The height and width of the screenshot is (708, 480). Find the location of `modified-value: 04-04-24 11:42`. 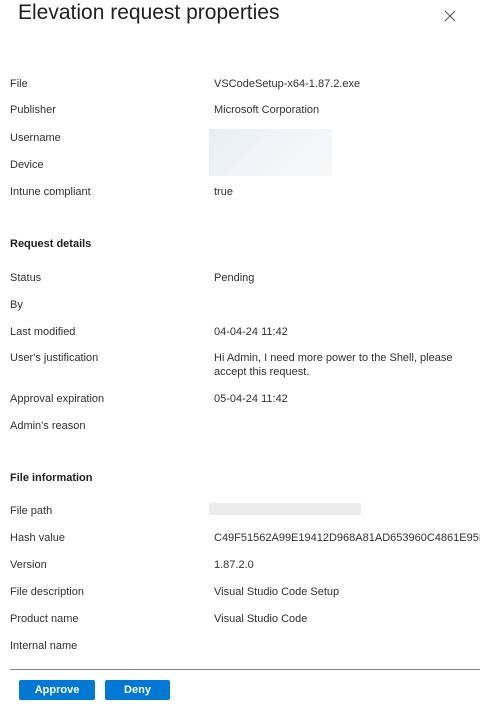

modified-value: 04-04-24 11:42 is located at coordinates (251, 332).